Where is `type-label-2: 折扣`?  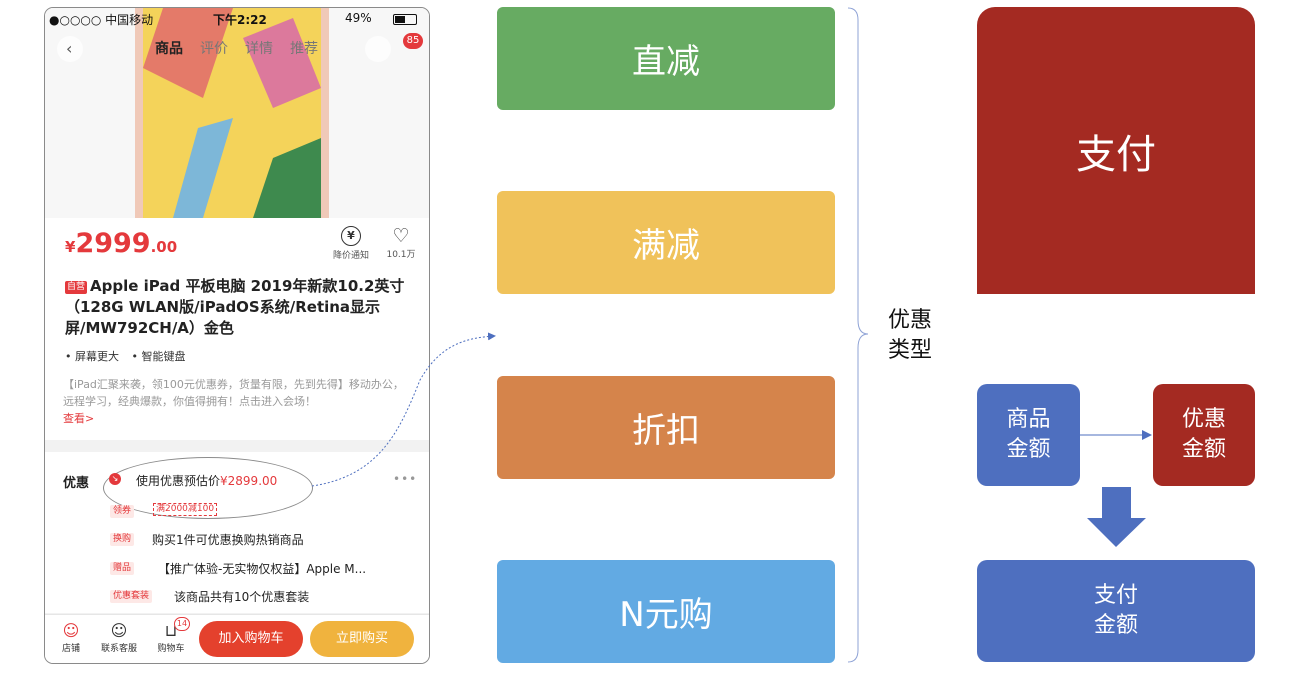 type-label-2: 折扣 is located at coordinates (666, 431).